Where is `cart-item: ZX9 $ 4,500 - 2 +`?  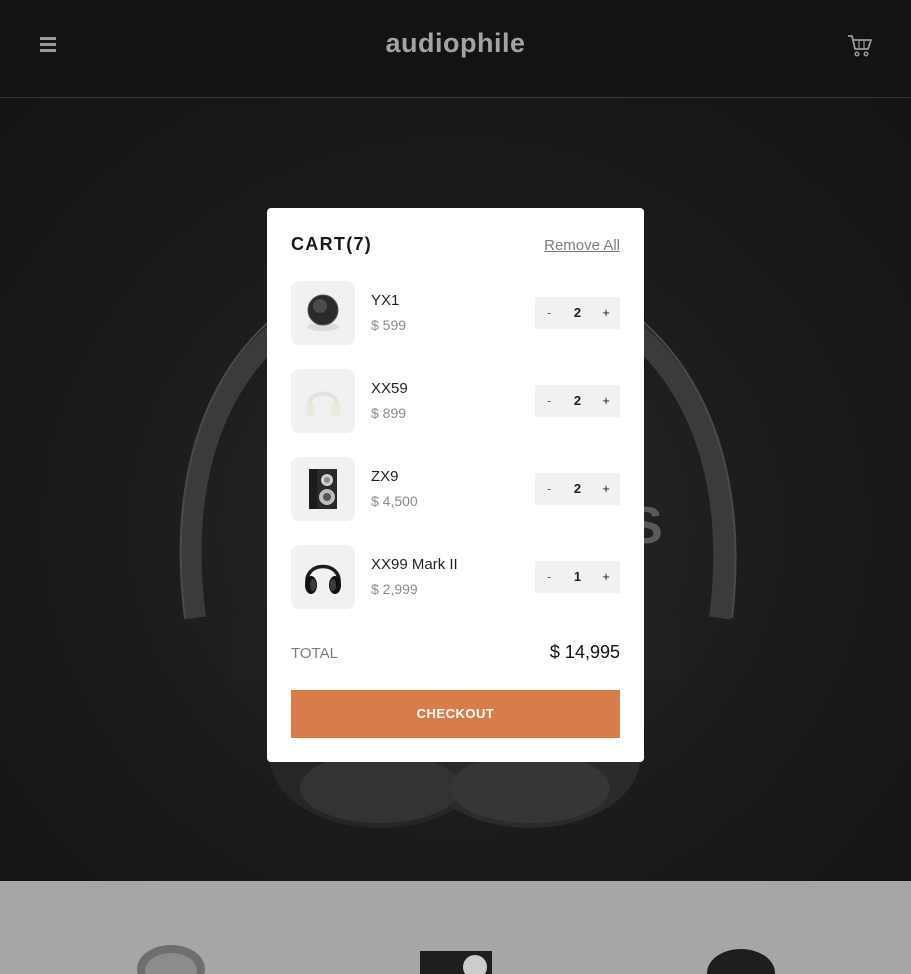 cart-item: ZX9 $ 4,500 - 2 + is located at coordinates (455, 489).